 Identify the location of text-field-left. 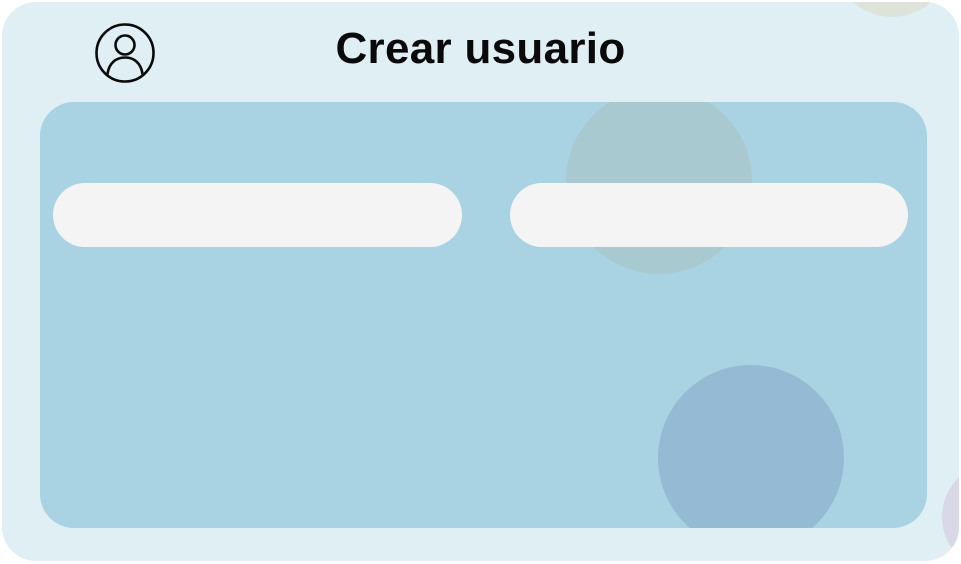
(257, 215).